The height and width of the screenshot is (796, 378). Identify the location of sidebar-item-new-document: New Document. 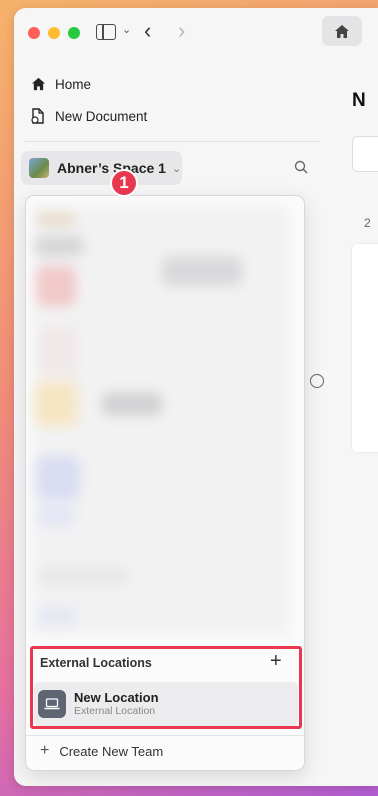
(88, 116).